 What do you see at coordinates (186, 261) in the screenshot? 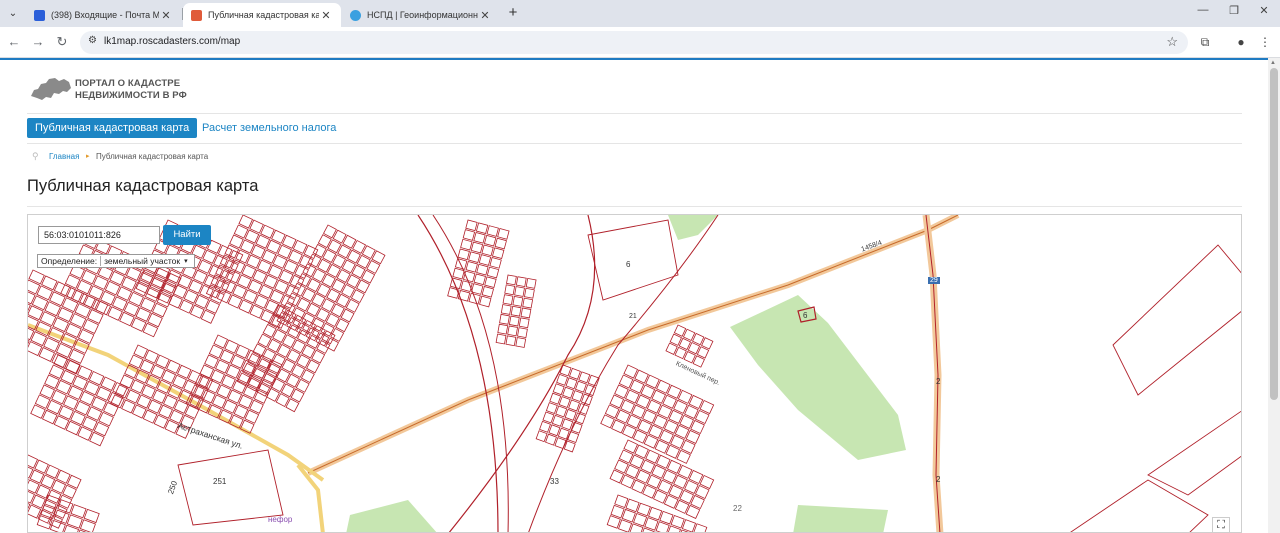
I see `chevron-down-icon: ▾` at bounding box center [186, 261].